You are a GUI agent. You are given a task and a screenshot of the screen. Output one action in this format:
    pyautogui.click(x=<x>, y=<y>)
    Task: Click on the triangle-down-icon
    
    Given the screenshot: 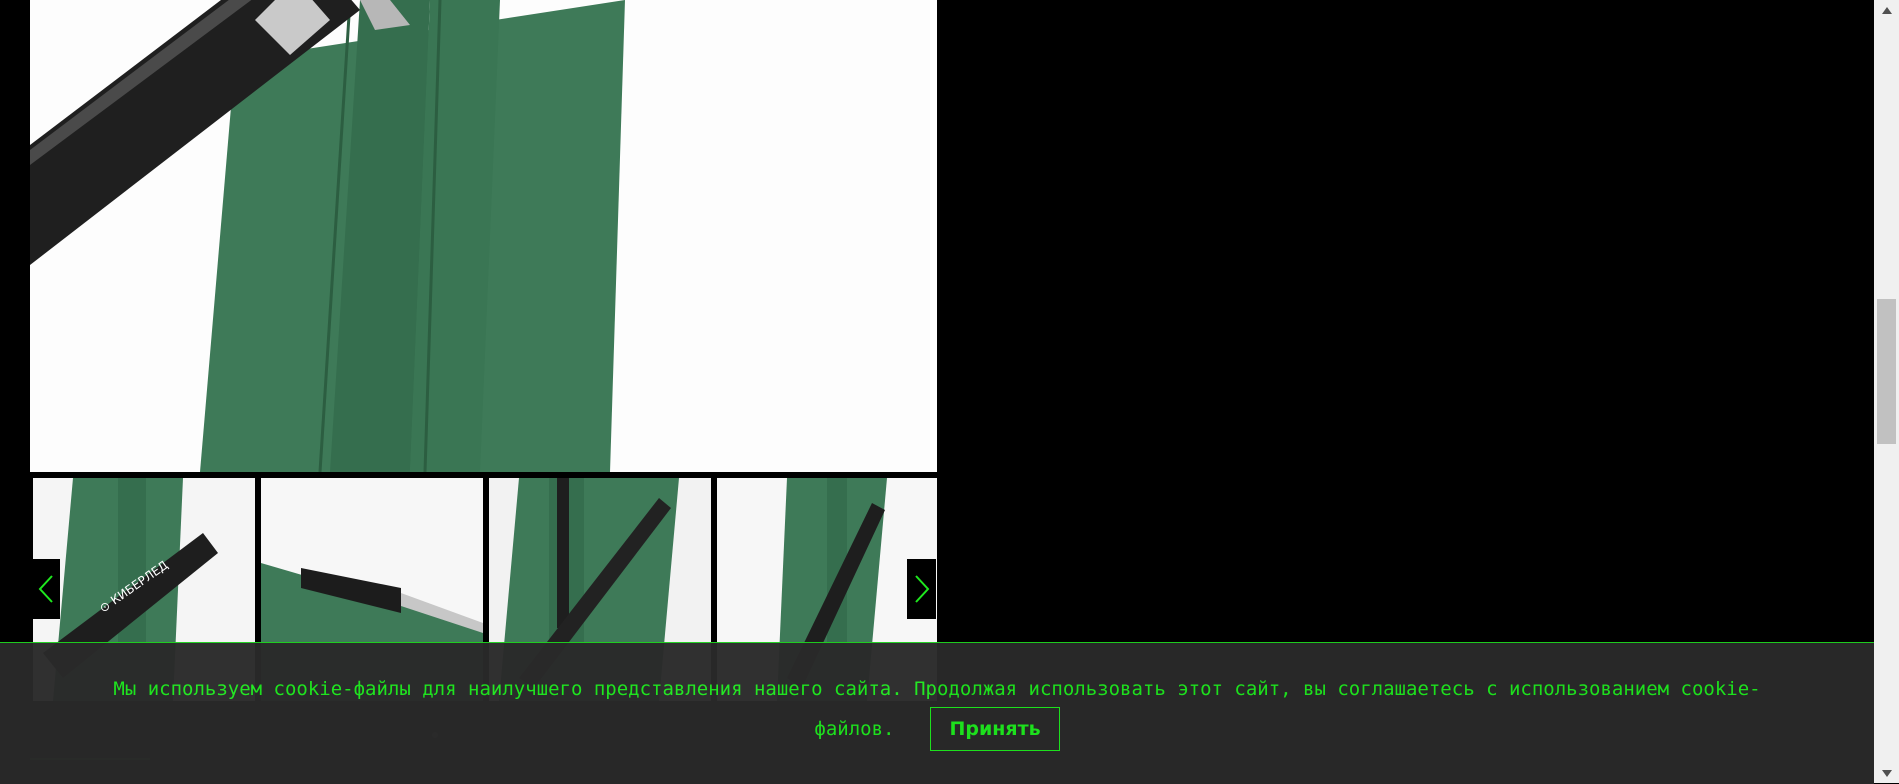 What is the action you would take?
    pyautogui.click(x=1886, y=773)
    